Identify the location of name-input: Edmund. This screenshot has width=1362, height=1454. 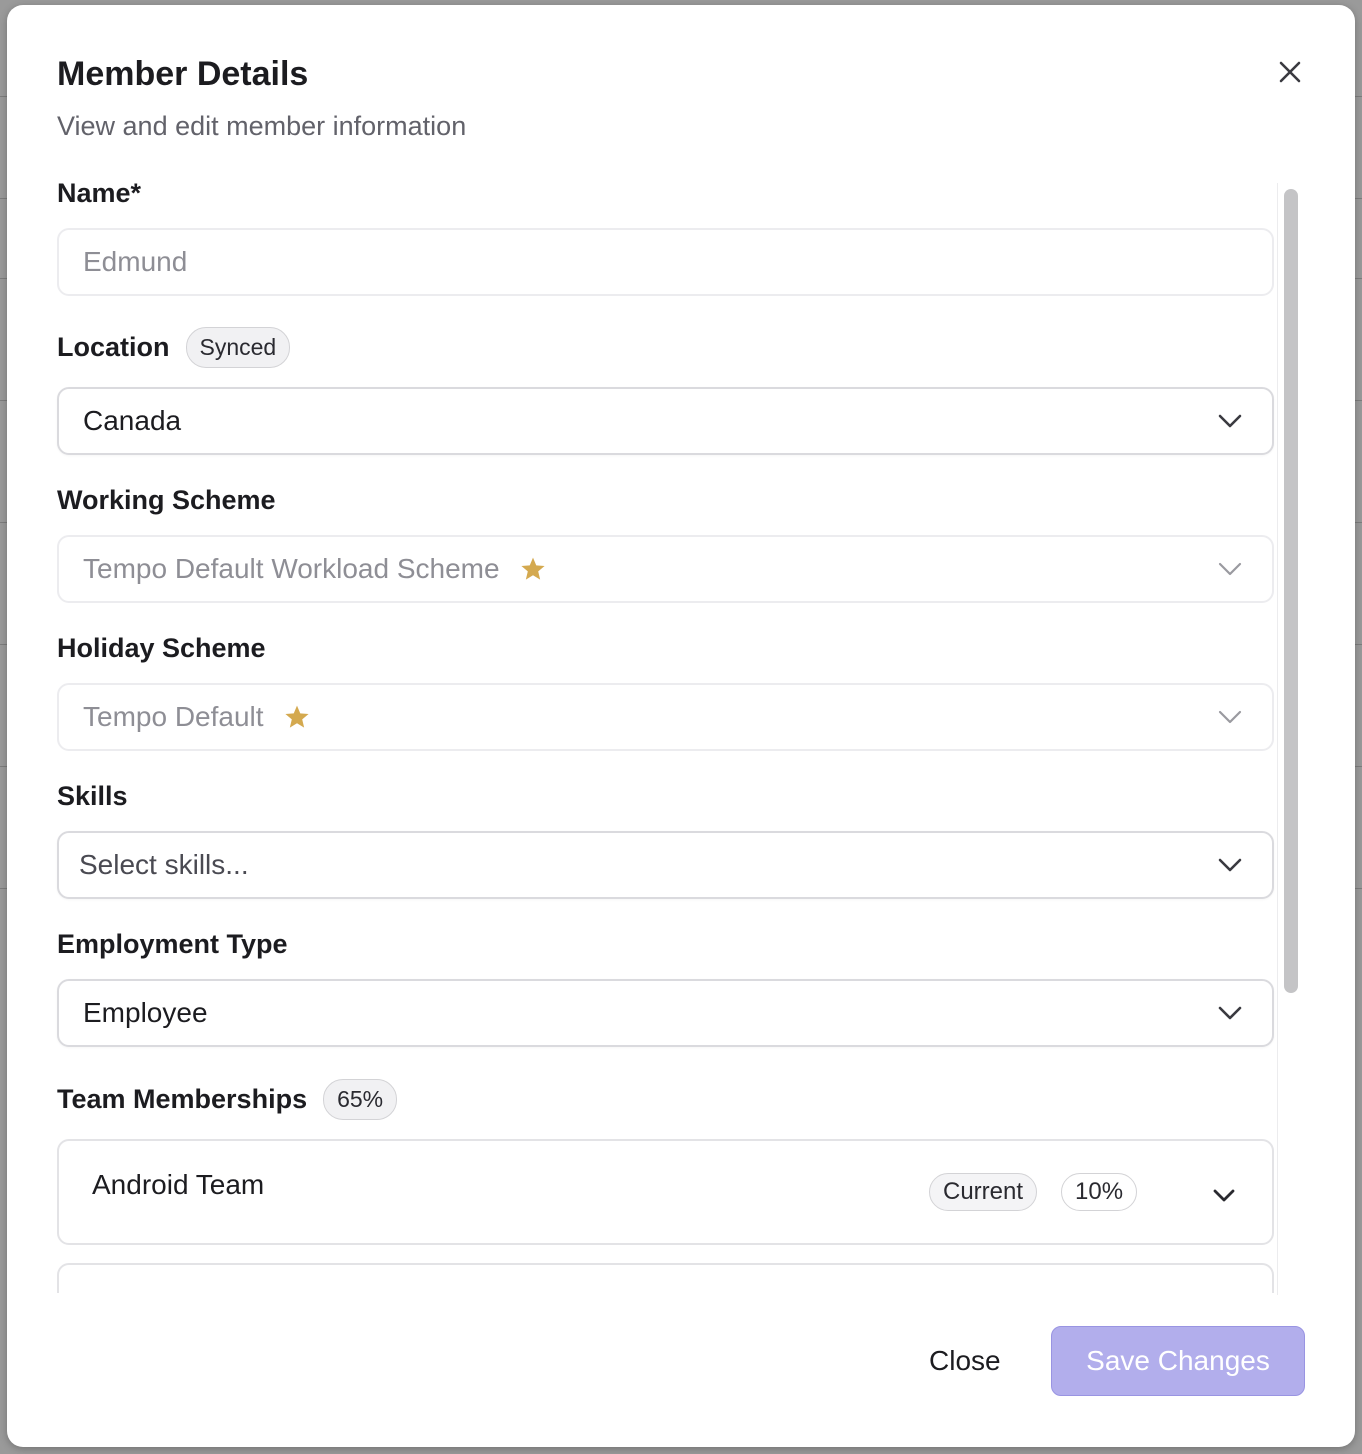
(665, 262).